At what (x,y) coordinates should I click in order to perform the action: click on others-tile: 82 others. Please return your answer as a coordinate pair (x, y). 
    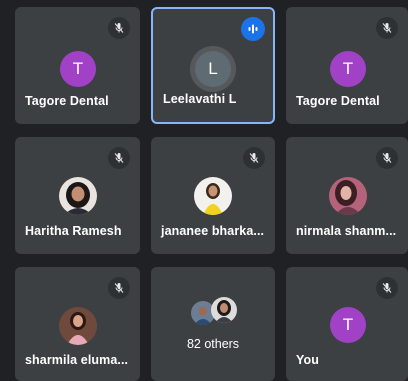
    Looking at the image, I should click on (213, 324).